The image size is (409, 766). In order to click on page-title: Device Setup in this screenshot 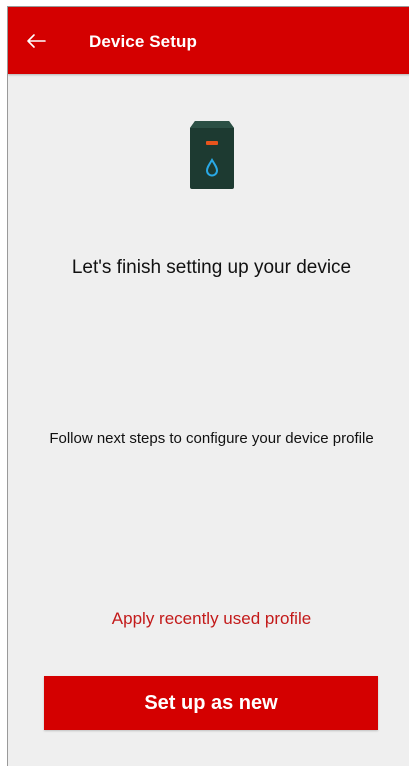, I will do `click(143, 41)`.